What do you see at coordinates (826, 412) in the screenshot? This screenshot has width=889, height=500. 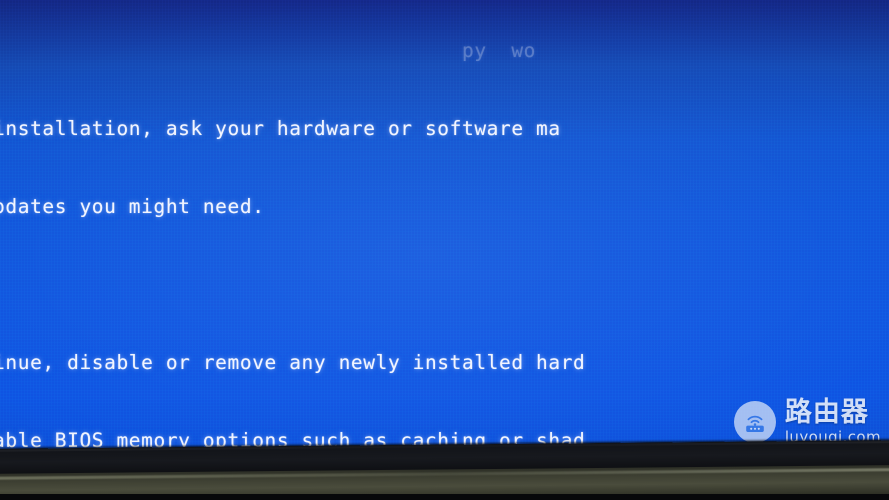 I see `watermark-title: 路由器` at bounding box center [826, 412].